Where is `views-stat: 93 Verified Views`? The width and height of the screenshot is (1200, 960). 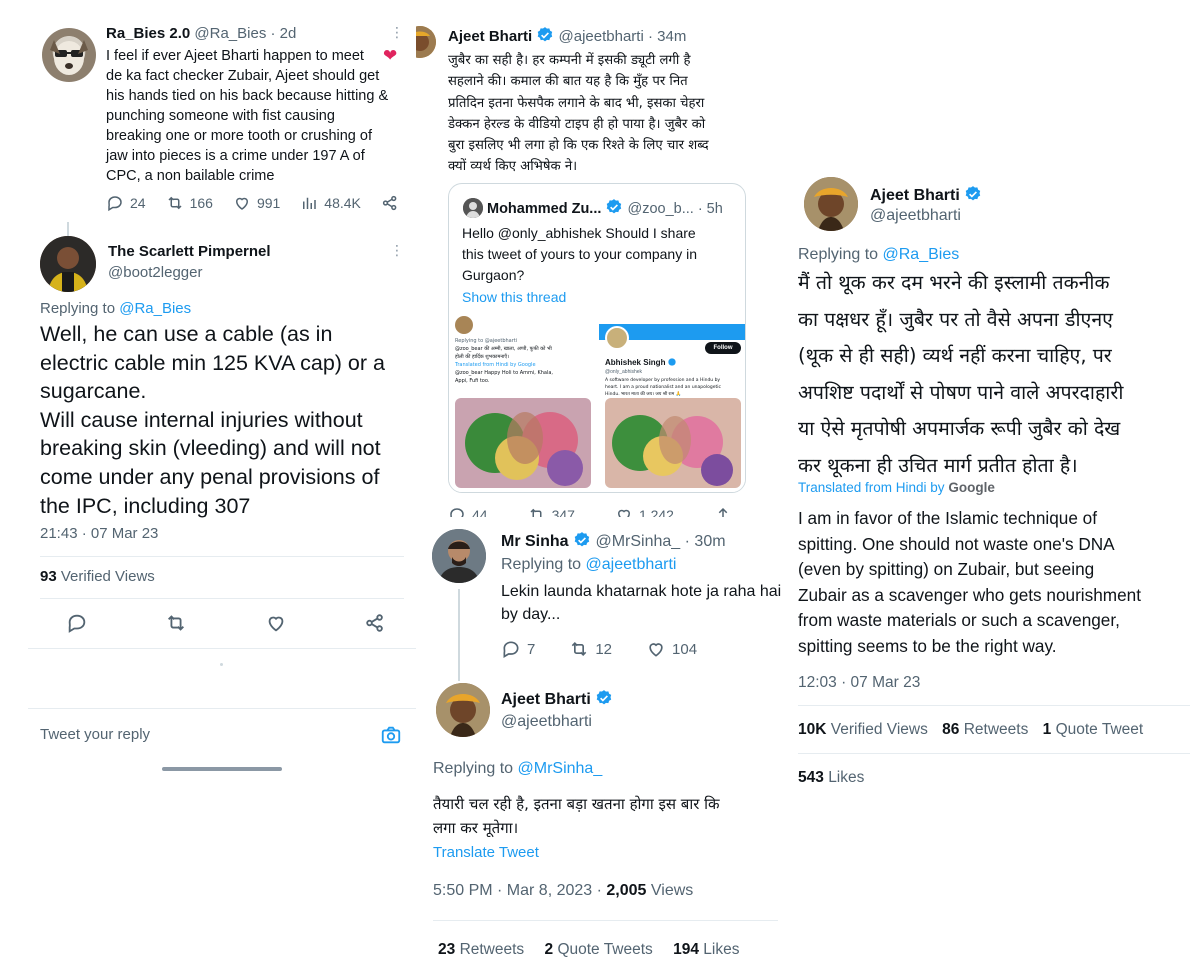
views-stat: 93 Verified Views is located at coordinates (97, 576).